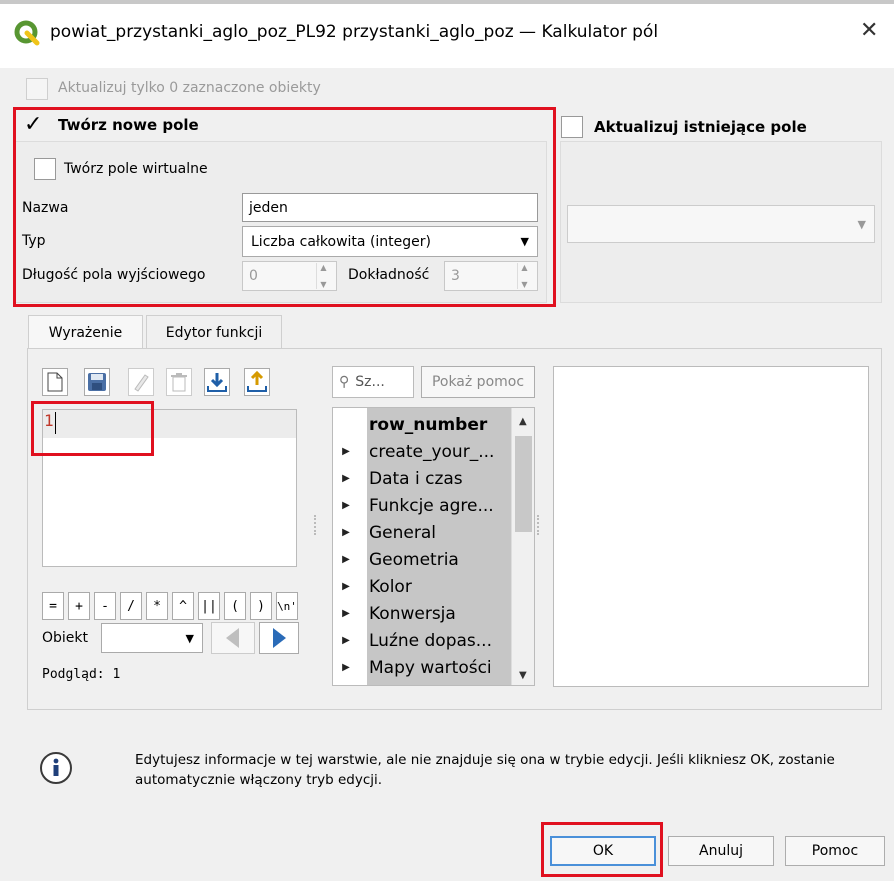 The image size is (894, 881). Describe the element at coordinates (116, 674) in the screenshot. I see `preview-value: 1` at that location.